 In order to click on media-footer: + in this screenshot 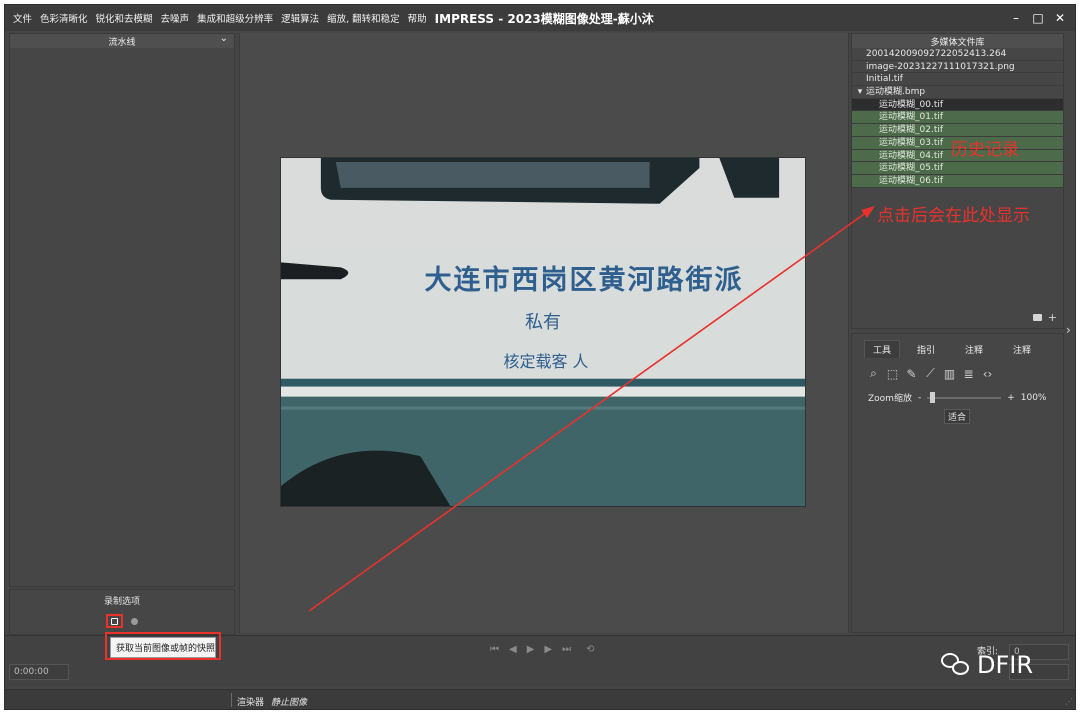, I will do `click(1044, 317)`.